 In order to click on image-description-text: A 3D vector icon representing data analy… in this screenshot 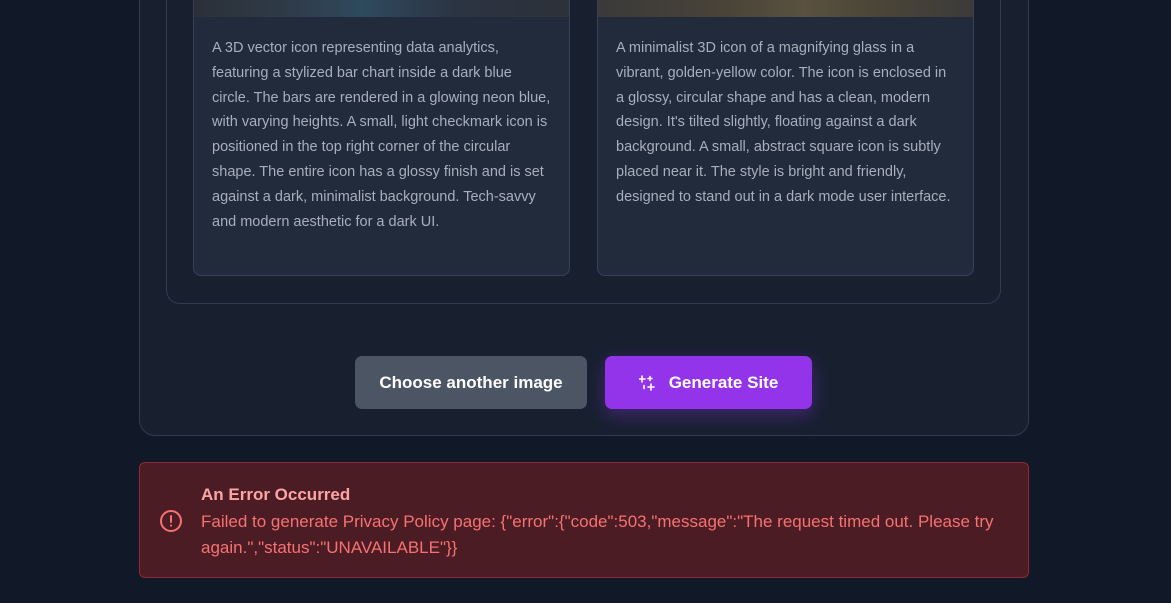, I will do `click(381, 135)`.